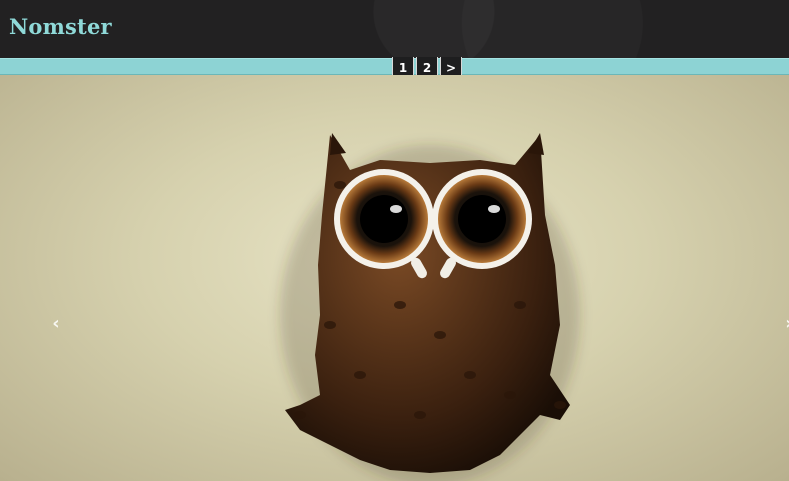  I want to click on site-header: Nomster, so click(394, 29).